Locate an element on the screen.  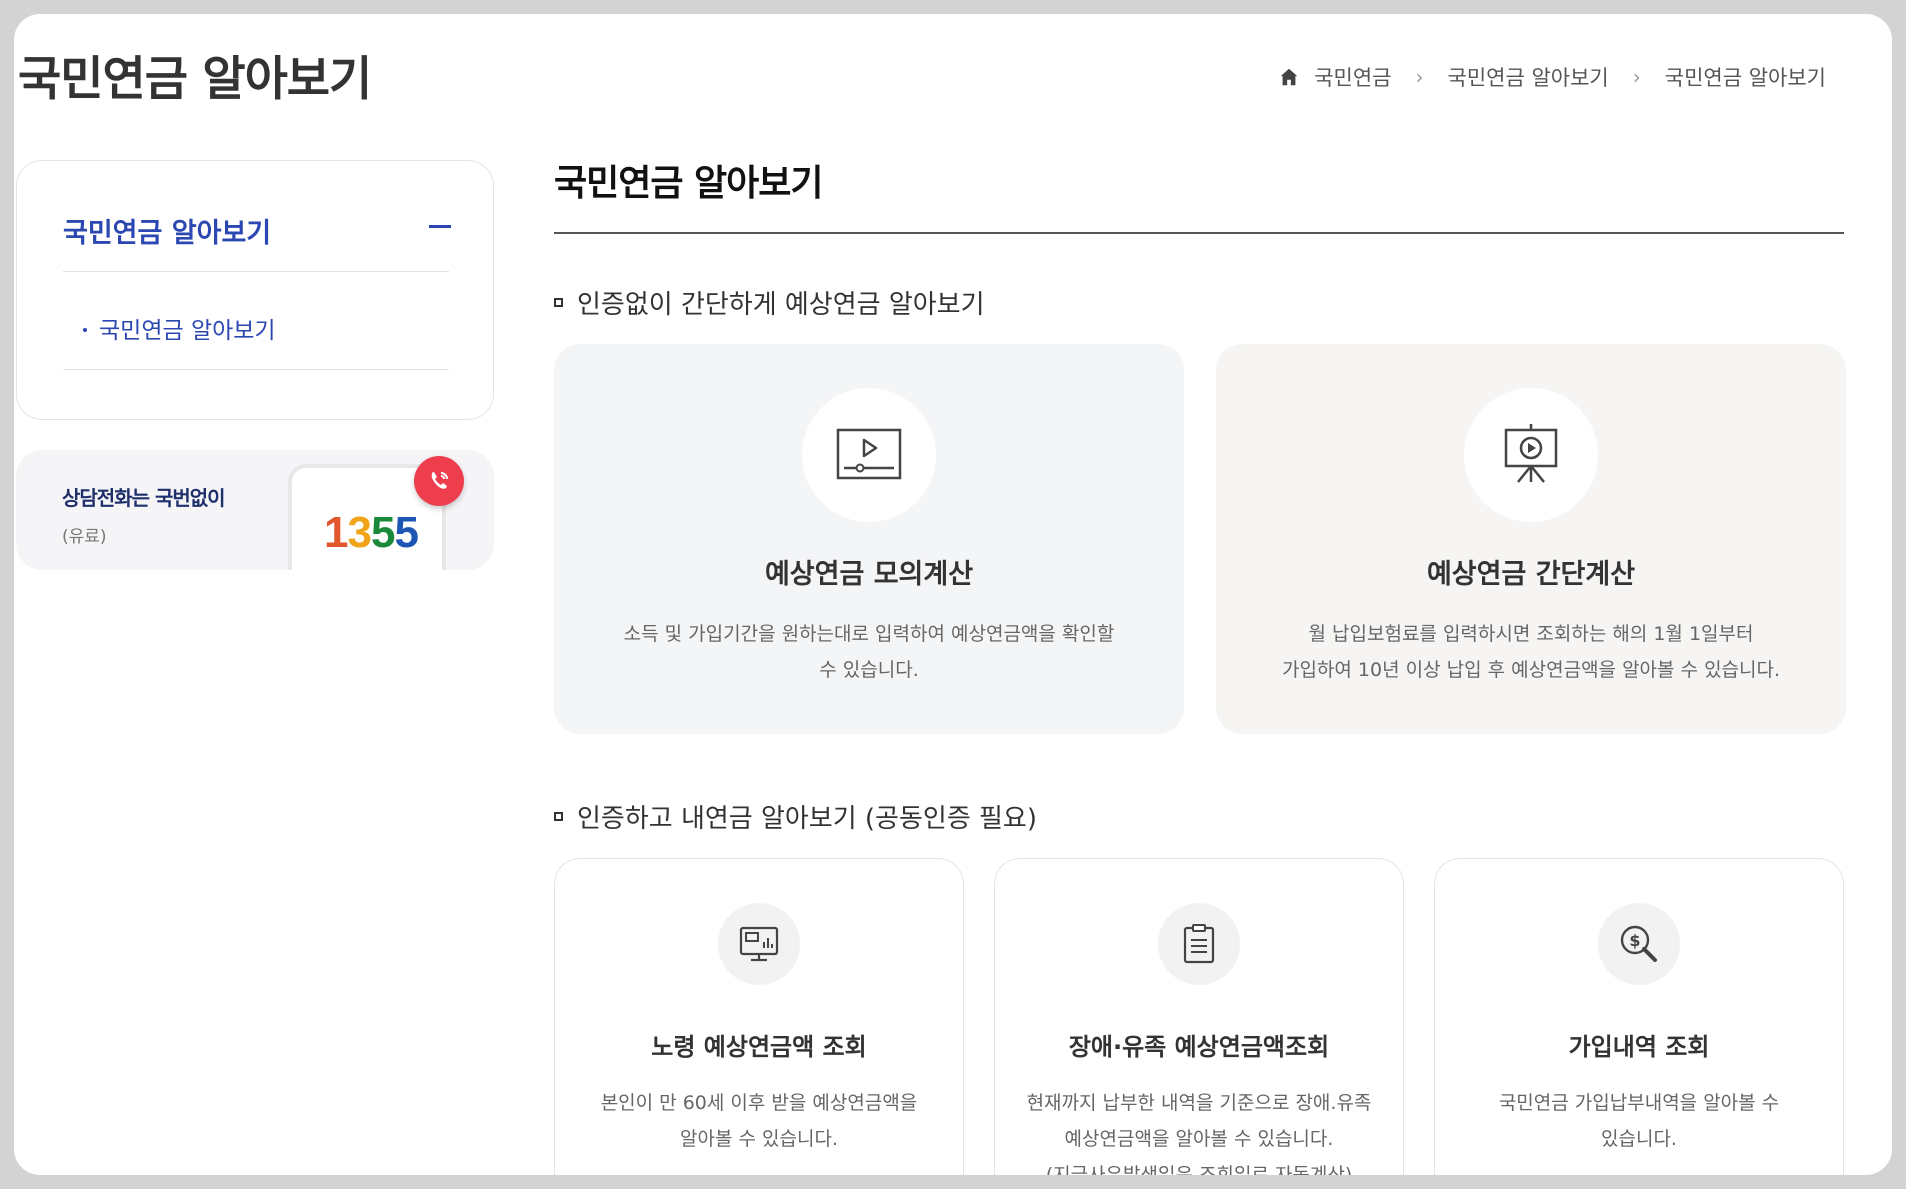
breadcrumb-item-category: 국민연금 알아보기 is located at coordinates (1528, 77).